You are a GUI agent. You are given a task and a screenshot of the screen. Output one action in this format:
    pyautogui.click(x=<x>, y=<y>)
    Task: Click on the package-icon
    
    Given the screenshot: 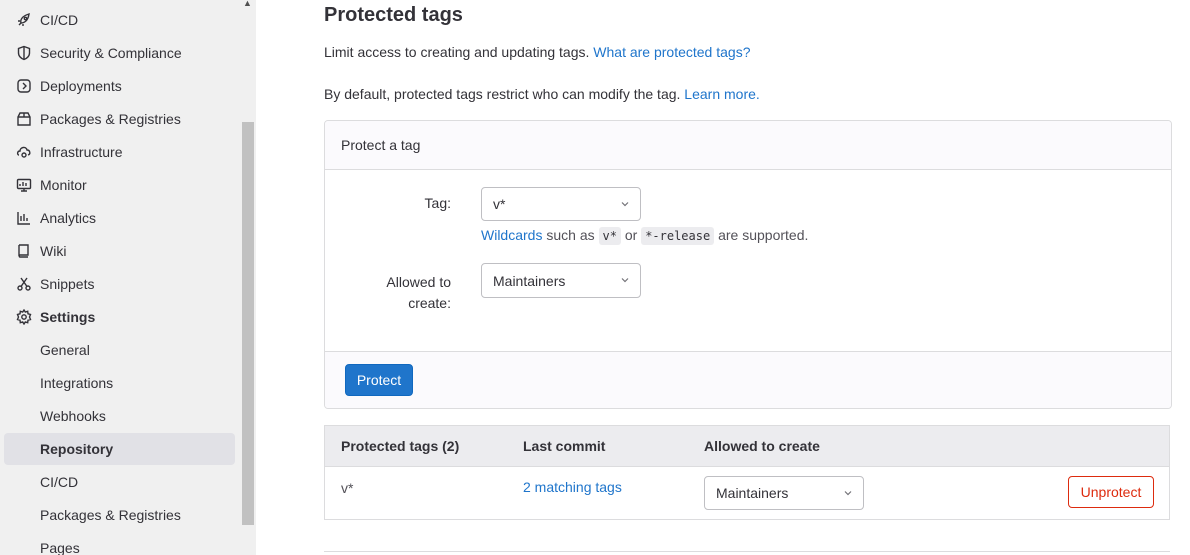 What is the action you would take?
    pyautogui.click(x=24, y=119)
    